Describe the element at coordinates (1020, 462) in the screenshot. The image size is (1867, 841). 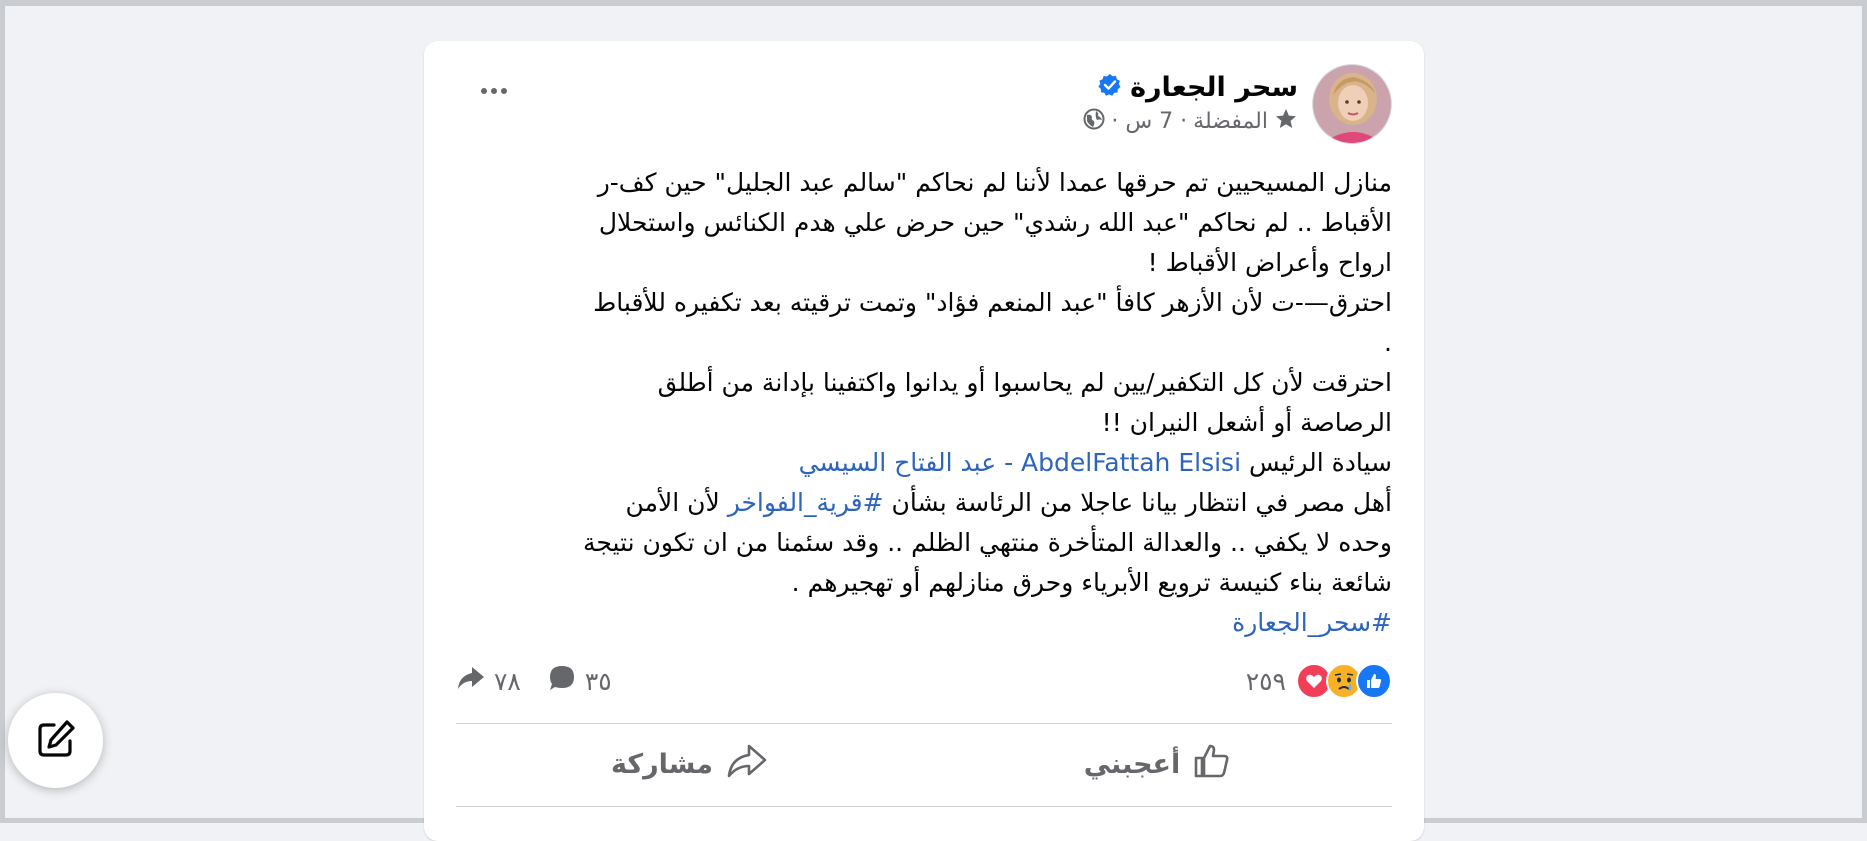
I see `president-mention-link: AbdelFattah Elsisi - عبد الفتاح السيسي` at that location.